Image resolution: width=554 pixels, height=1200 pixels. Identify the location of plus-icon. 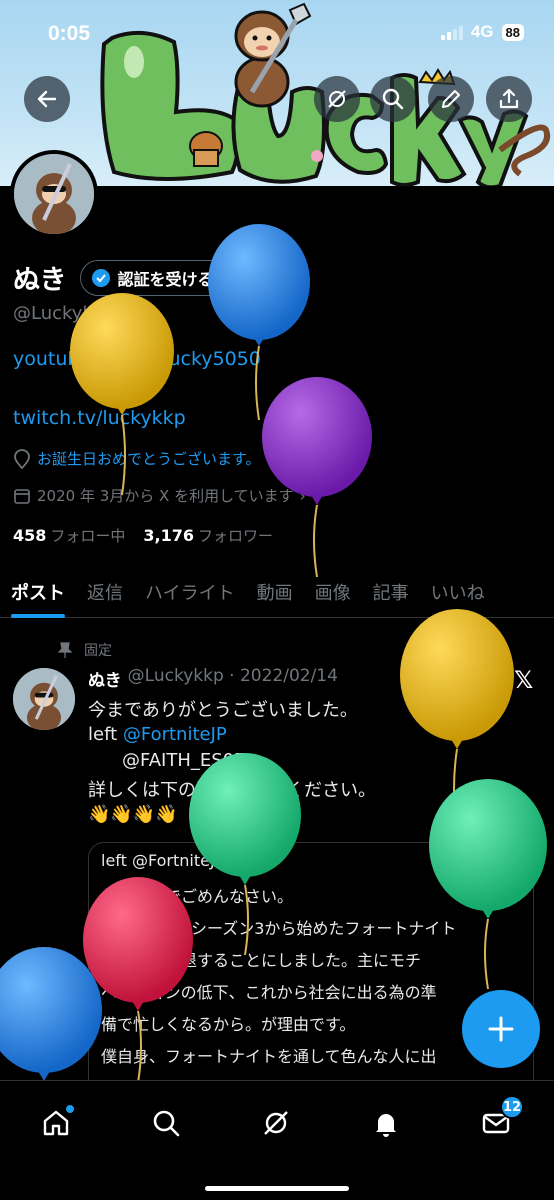
(501, 1029).